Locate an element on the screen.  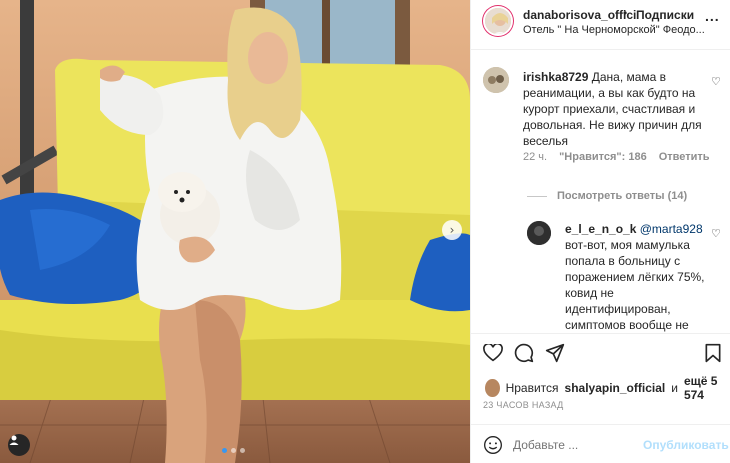
comment-meta: 22 ч. "Нравится": 186 Ответить is located at coordinates (616, 157).